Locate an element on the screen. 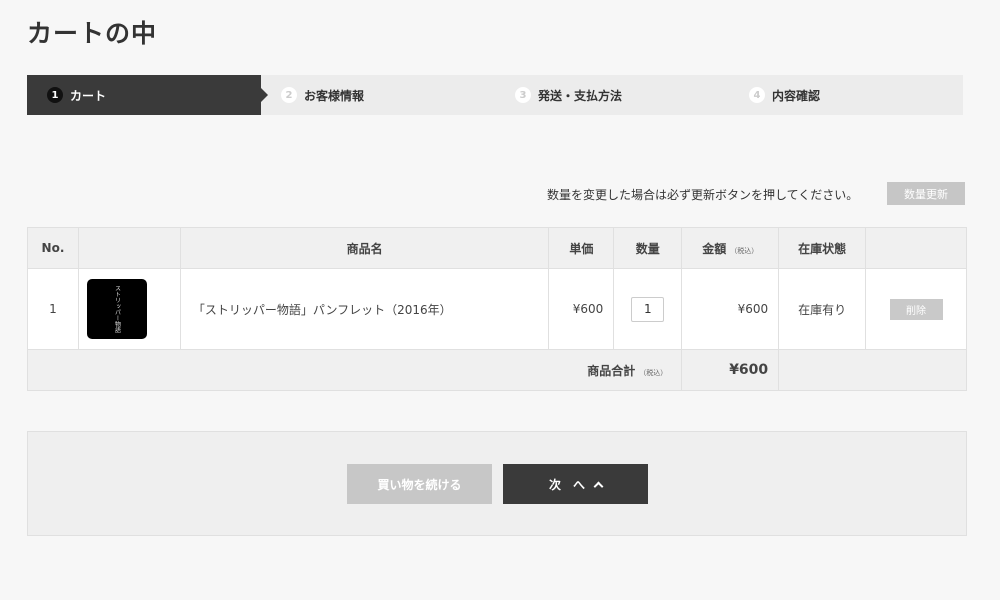  step-label: 発送・支払方法 is located at coordinates (580, 95).